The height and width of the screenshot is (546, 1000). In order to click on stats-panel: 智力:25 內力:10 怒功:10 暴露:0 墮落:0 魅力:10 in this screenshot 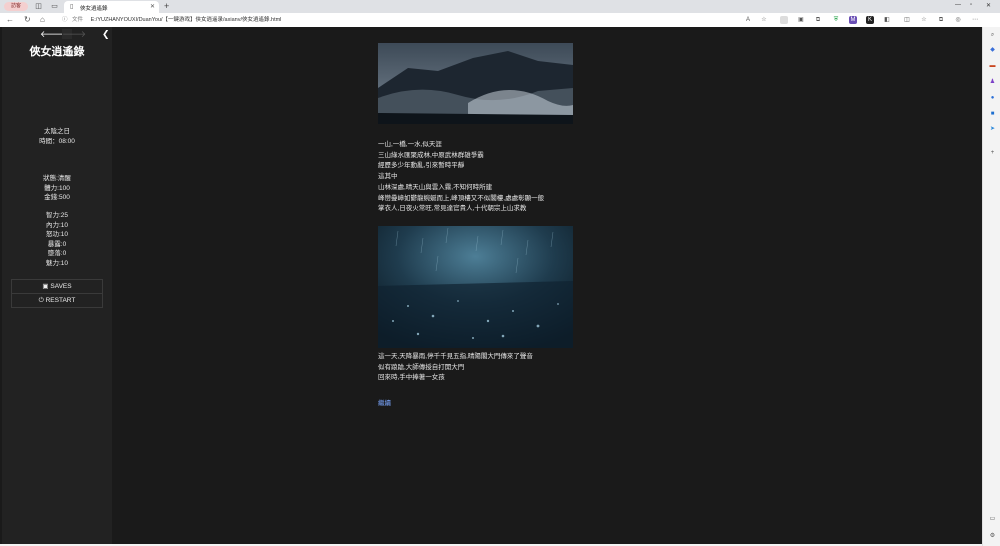, I will do `click(57, 239)`.